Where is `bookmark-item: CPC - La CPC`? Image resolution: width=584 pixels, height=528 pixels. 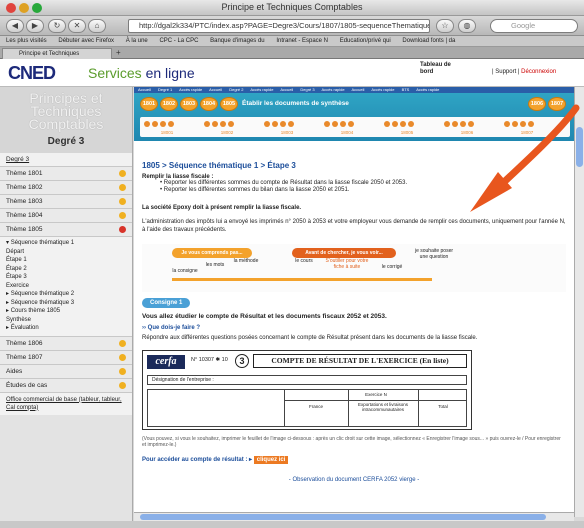 bookmark-item: CPC - La CPC is located at coordinates (178, 41).